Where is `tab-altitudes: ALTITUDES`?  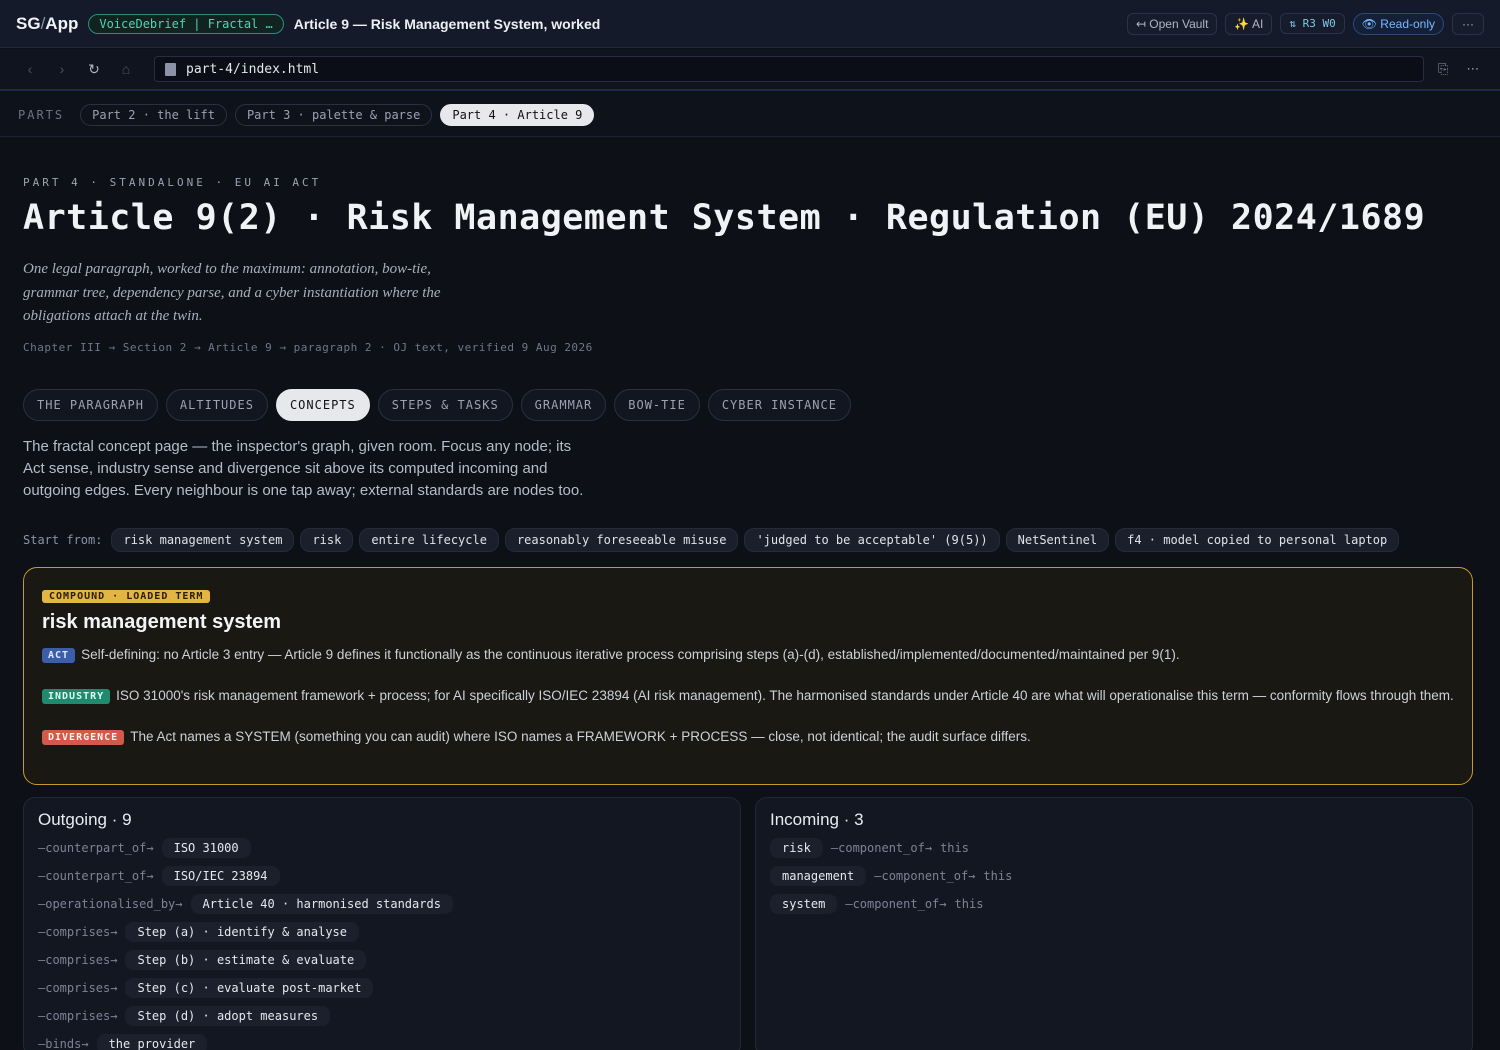 tab-altitudes: ALTITUDES is located at coordinates (216, 405).